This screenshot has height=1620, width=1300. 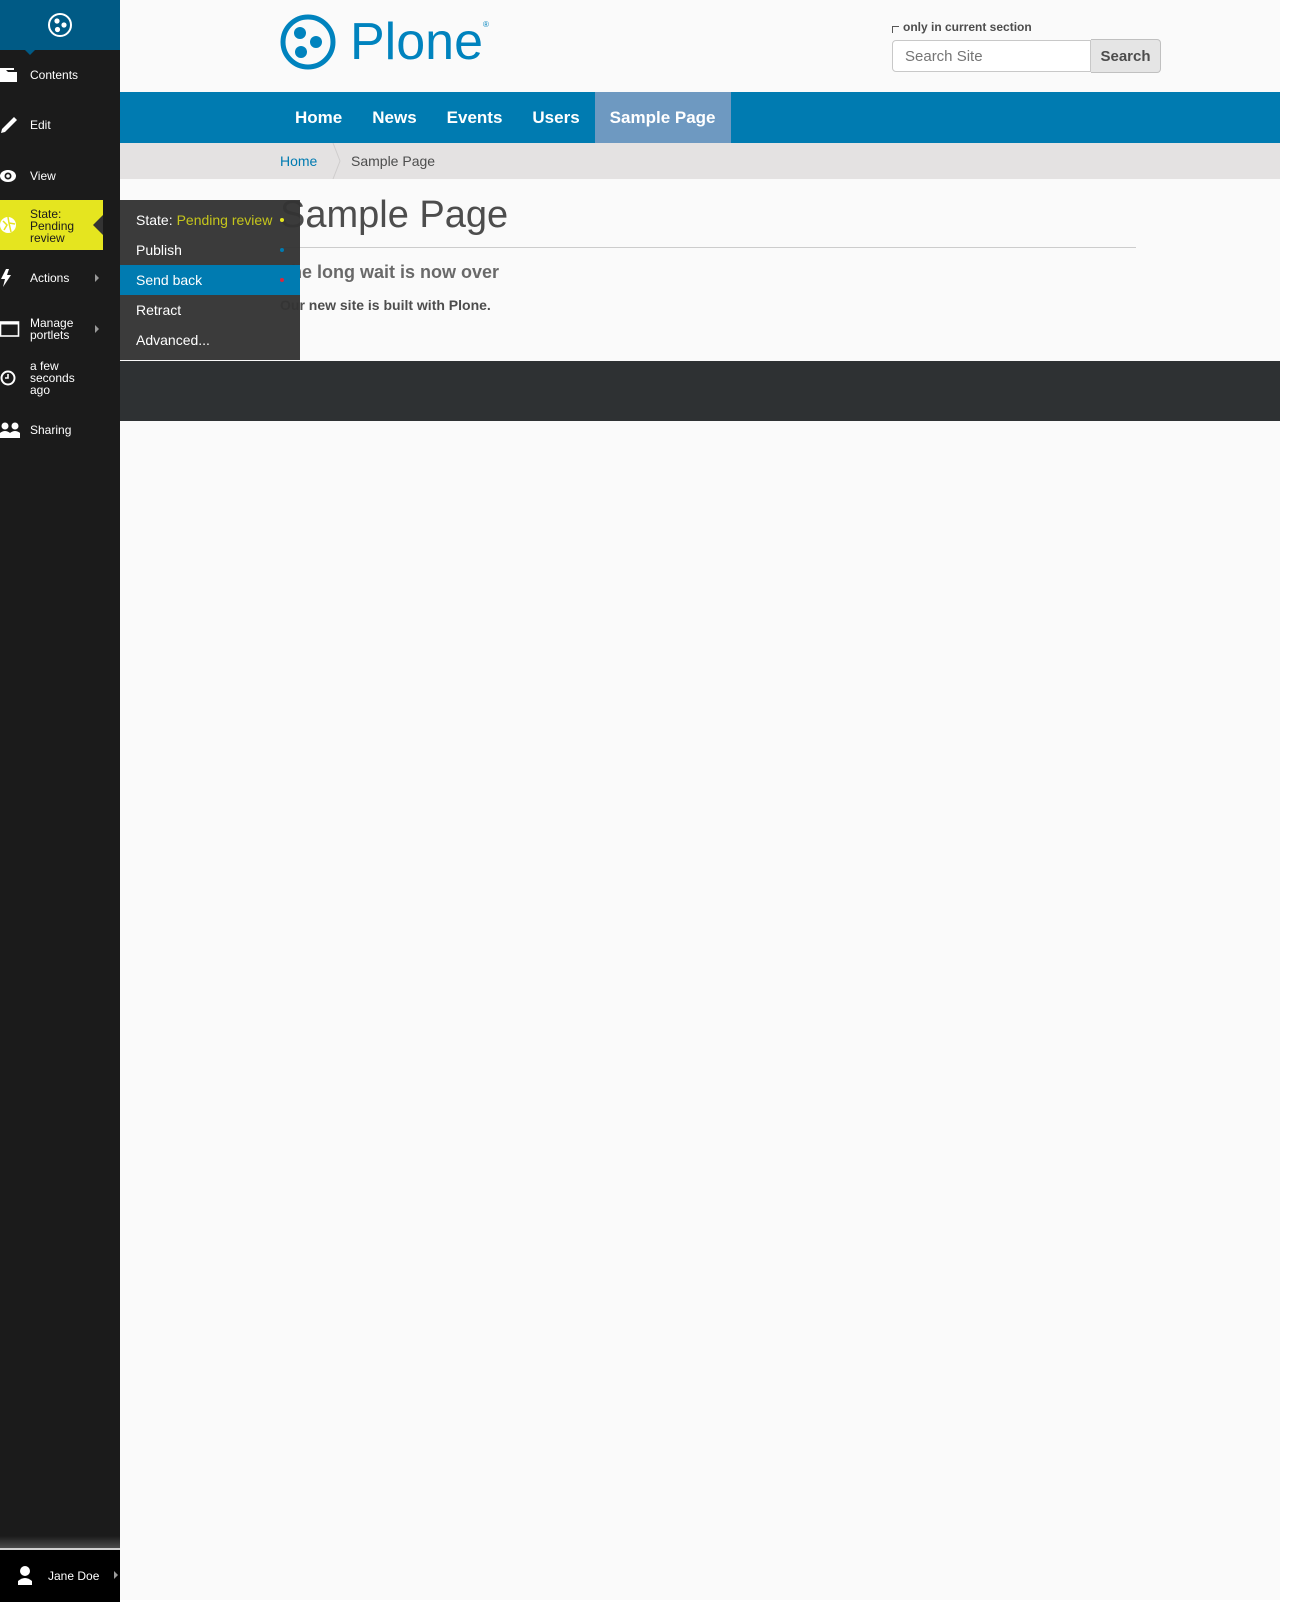 I want to click on nav-item-home: Home, so click(x=318, y=117).